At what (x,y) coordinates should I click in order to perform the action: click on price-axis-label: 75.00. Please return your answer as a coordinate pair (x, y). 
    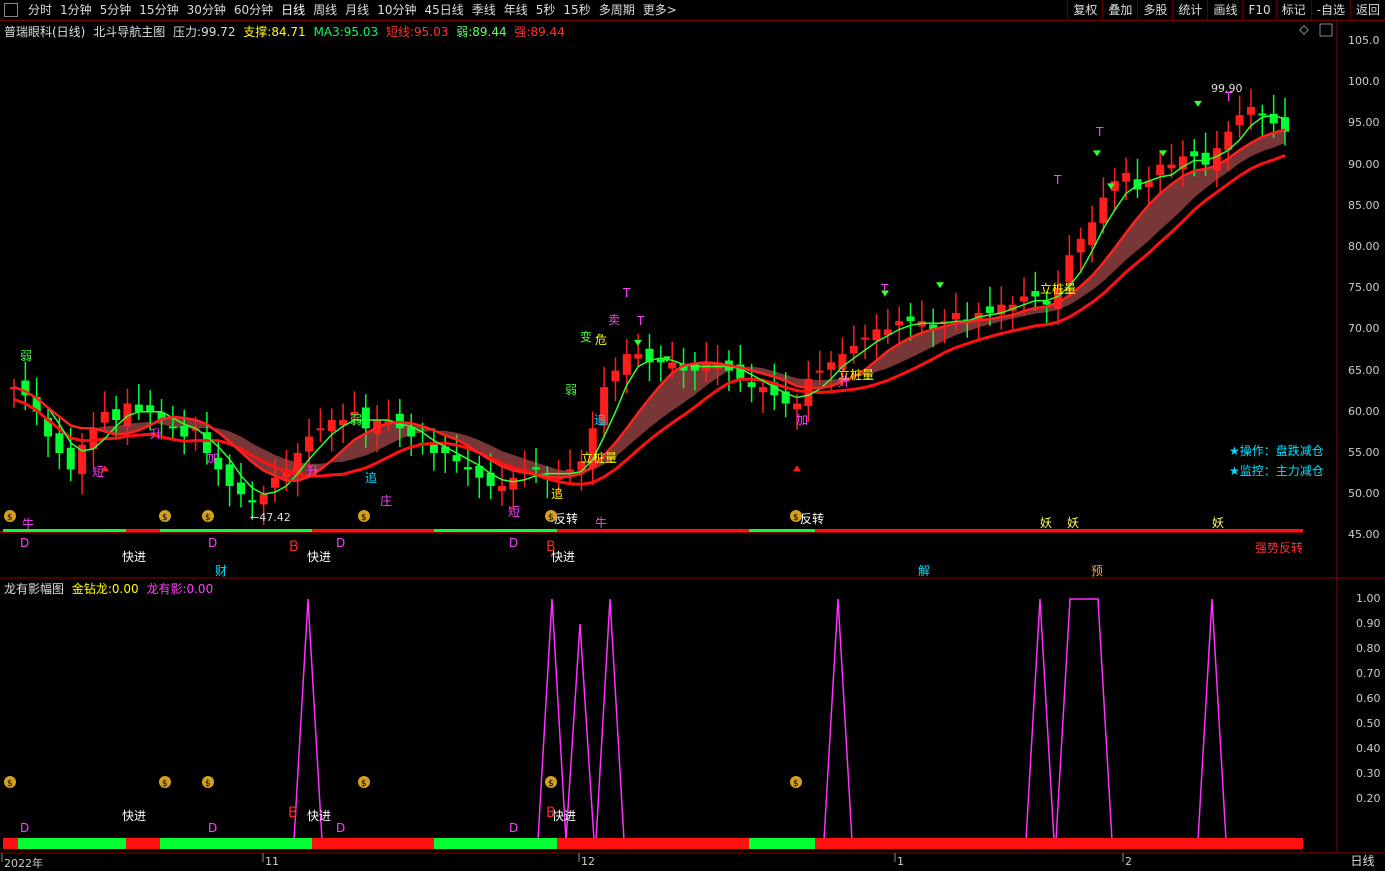
    Looking at the image, I should click on (1364, 288).